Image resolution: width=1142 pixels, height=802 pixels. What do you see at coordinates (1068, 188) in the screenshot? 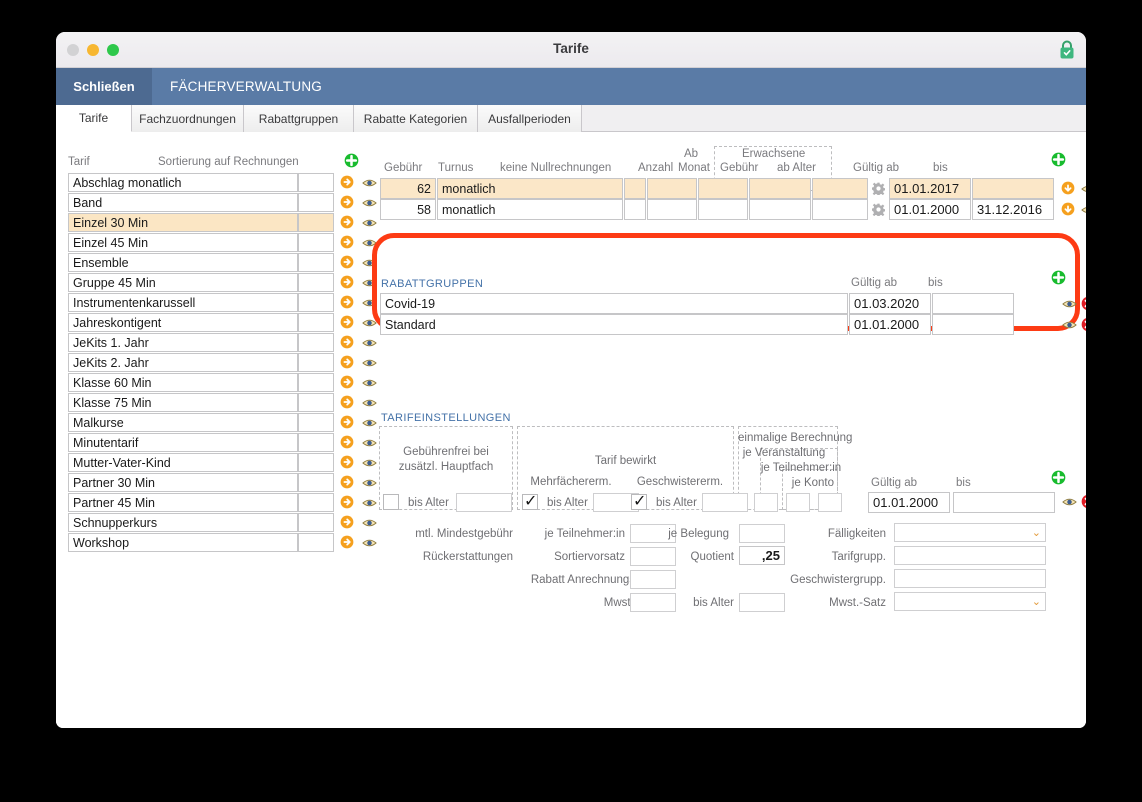
I see `fee-row-move-down-icon` at bounding box center [1068, 188].